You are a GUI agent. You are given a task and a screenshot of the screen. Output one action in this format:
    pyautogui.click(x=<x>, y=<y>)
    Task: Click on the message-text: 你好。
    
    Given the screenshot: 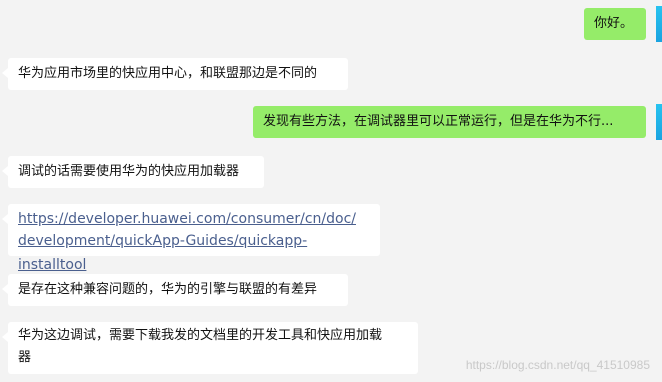 What is the action you would take?
    pyautogui.click(x=614, y=23)
    